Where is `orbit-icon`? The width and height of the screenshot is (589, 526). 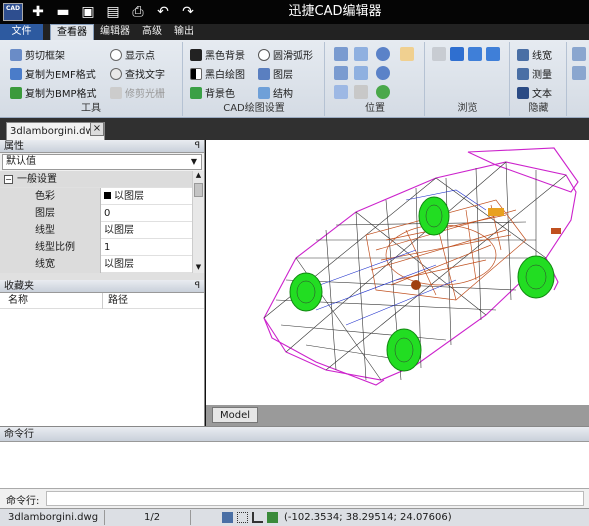
orbit-icon is located at coordinates (341, 92).